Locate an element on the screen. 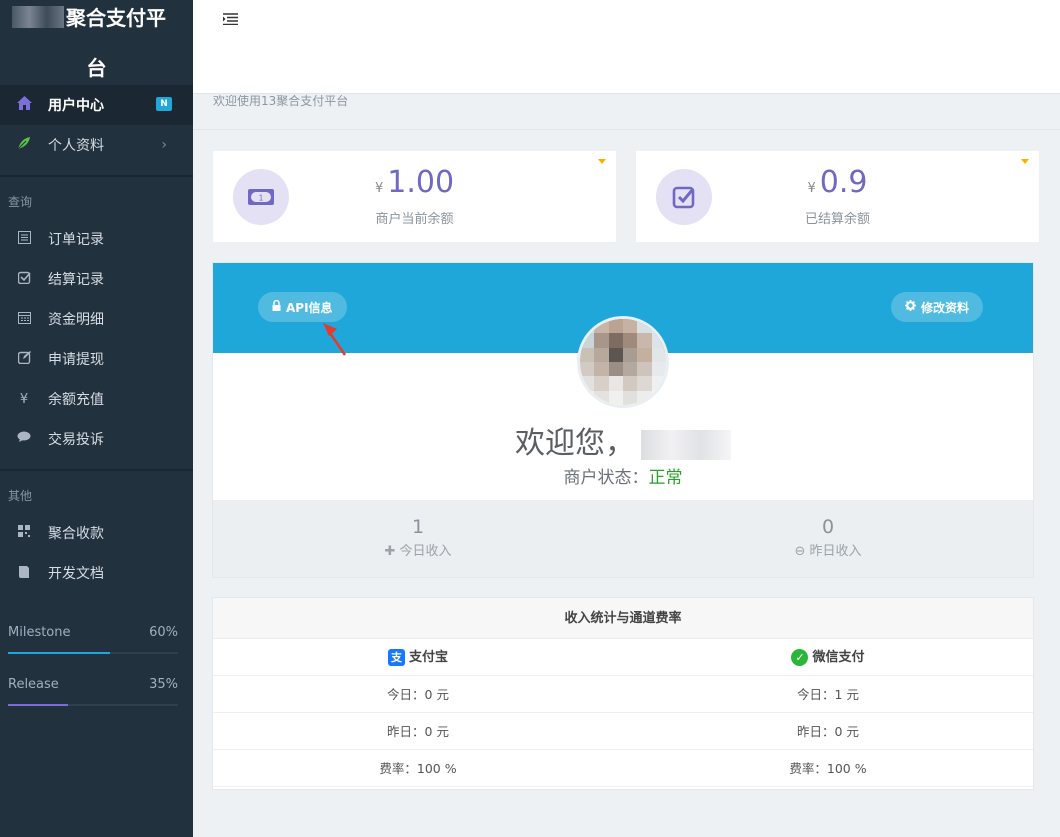  top-bar is located at coordinates (626, 47).